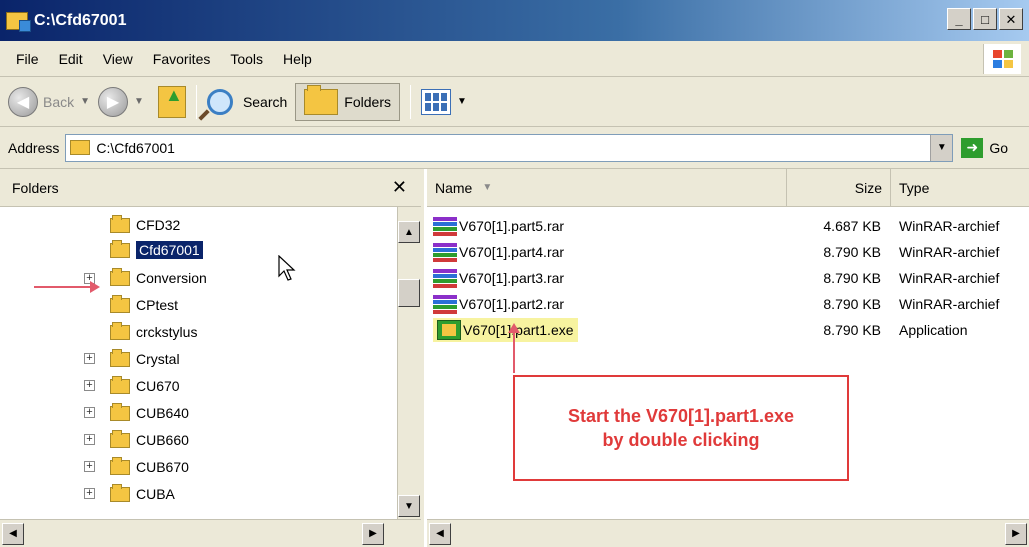 The width and height of the screenshot is (1029, 547). I want to click on column-headers: Name ▼ Size Type, so click(728, 188).